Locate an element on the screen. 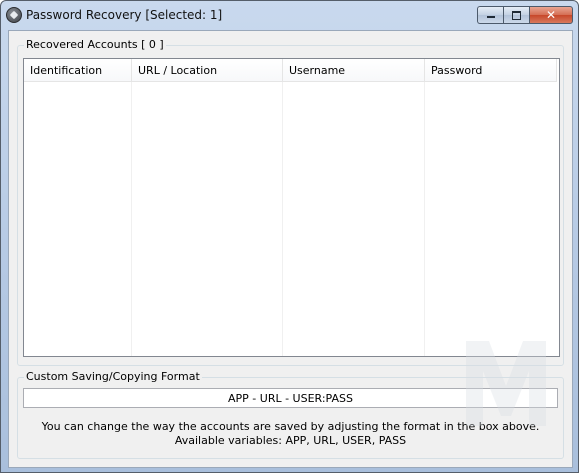  maximize-icon is located at coordinates (516, 15).